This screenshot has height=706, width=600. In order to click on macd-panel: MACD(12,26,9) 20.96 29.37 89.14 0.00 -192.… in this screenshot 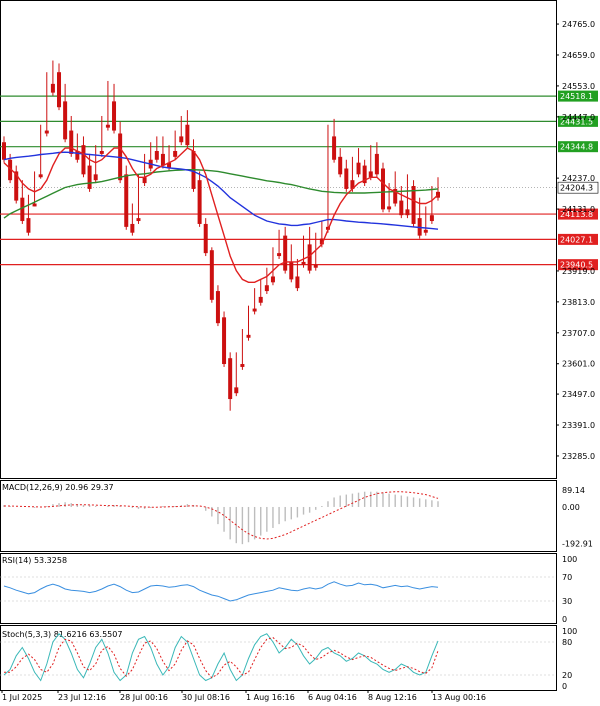, I will do `click(297, 516)`.